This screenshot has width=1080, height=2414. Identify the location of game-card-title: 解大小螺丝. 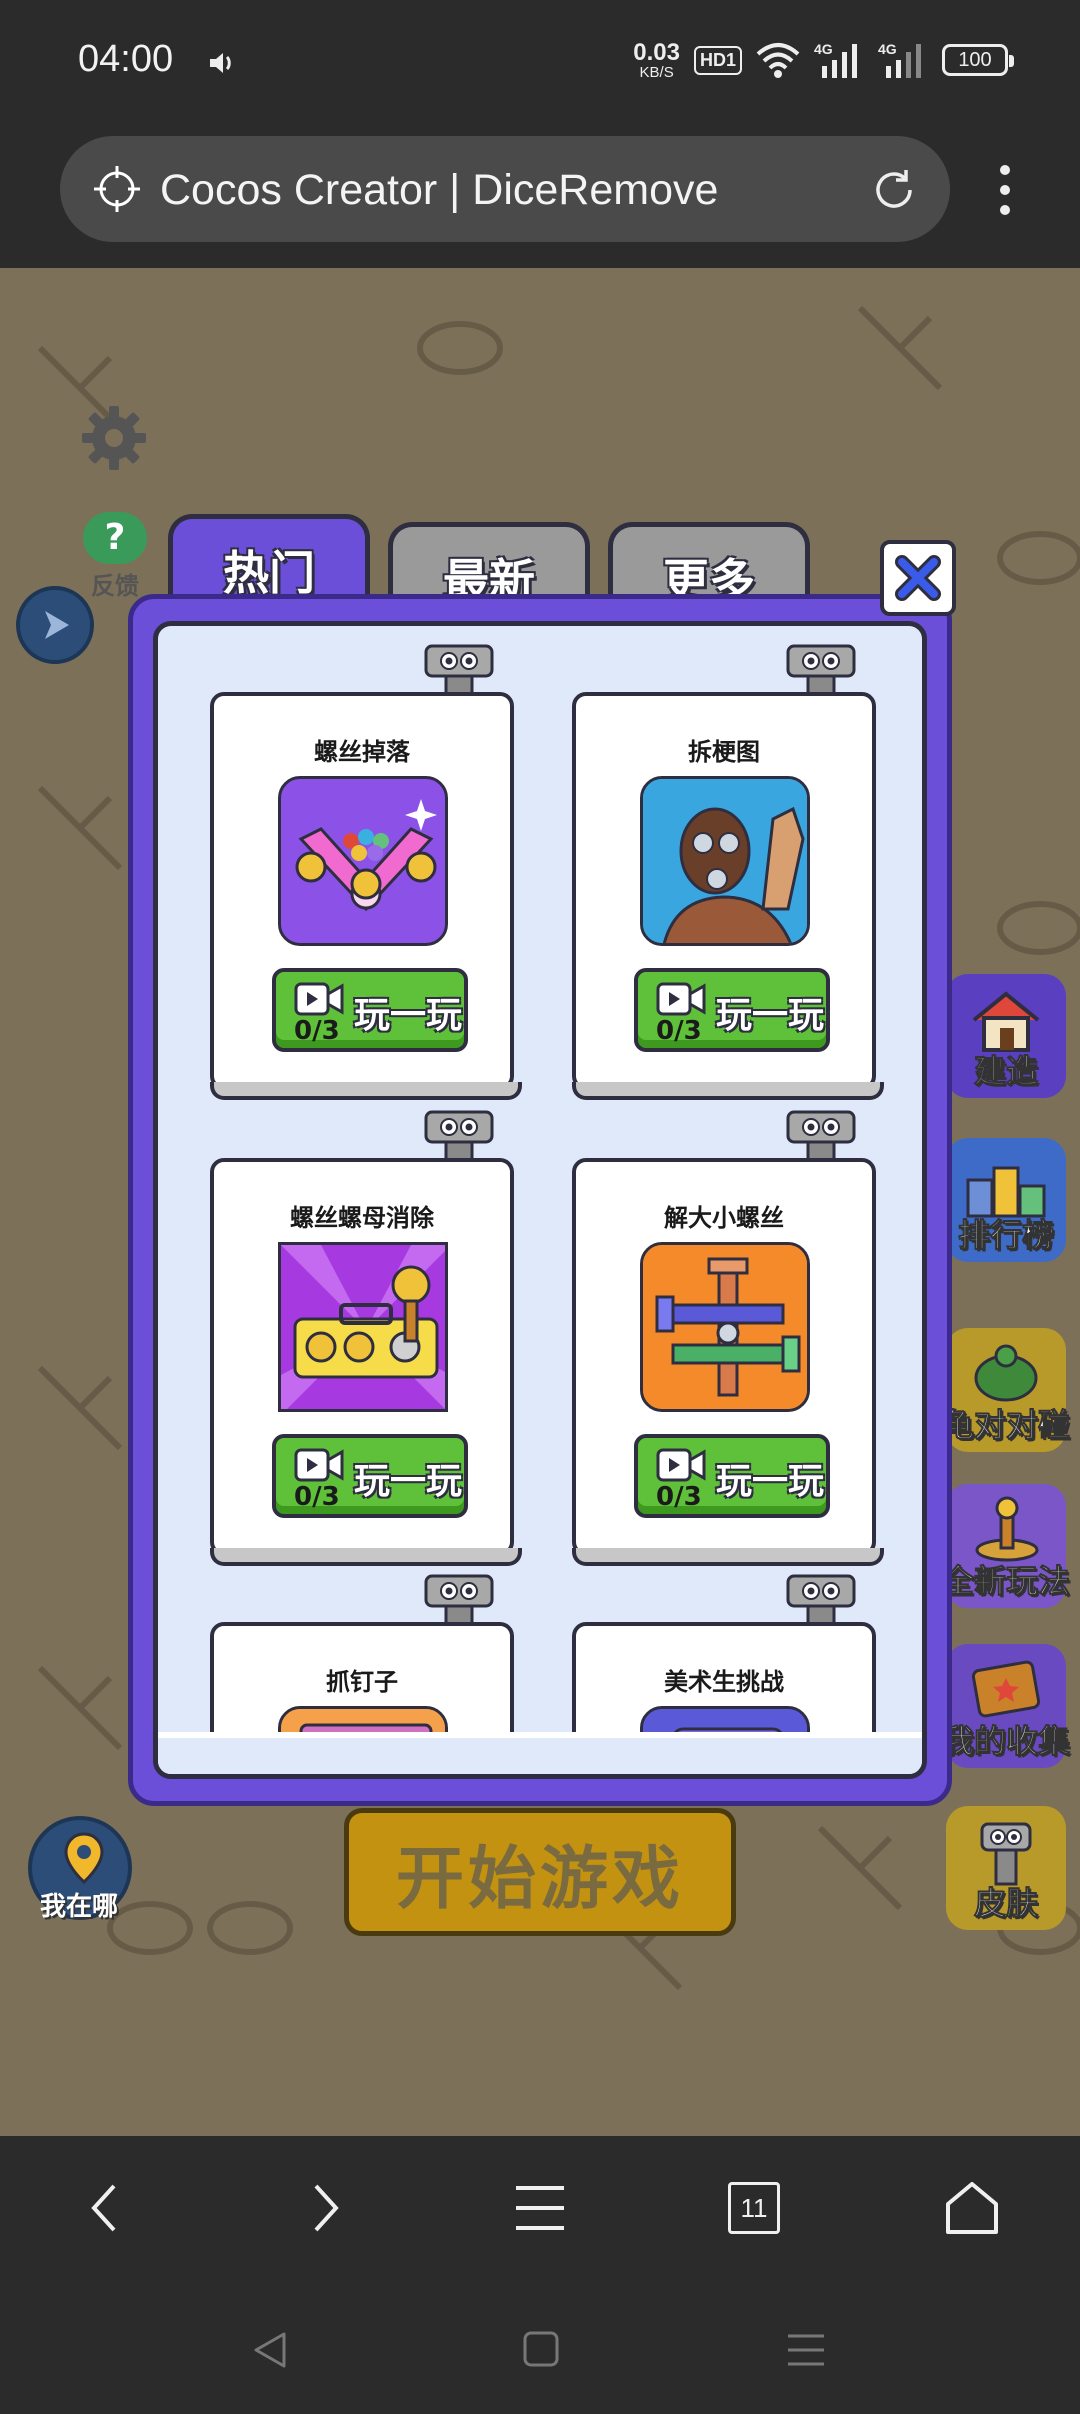
(724, 1218).